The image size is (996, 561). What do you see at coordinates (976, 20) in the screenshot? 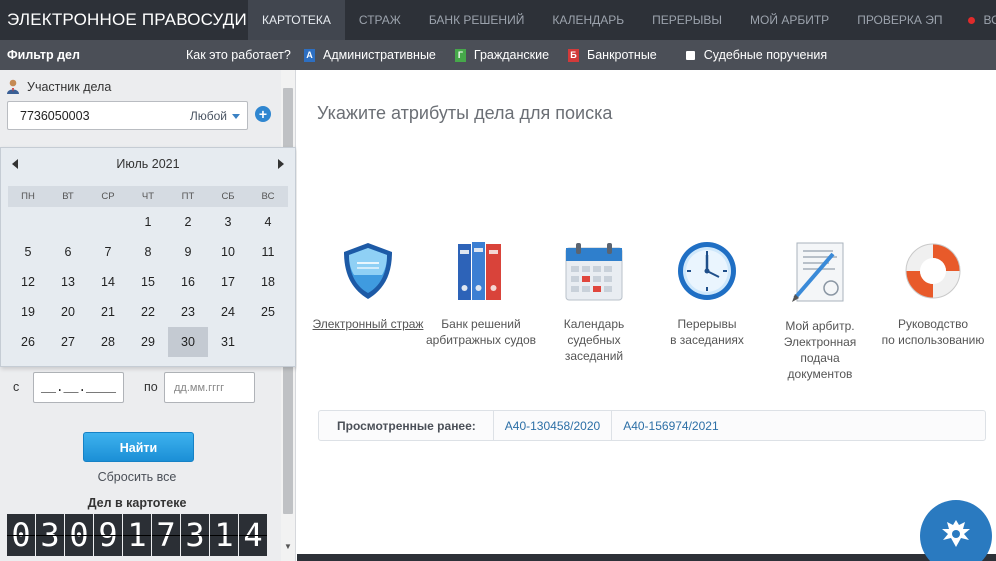
I see `login-link: ВОЙТИ` at bounding box center [976, 20].